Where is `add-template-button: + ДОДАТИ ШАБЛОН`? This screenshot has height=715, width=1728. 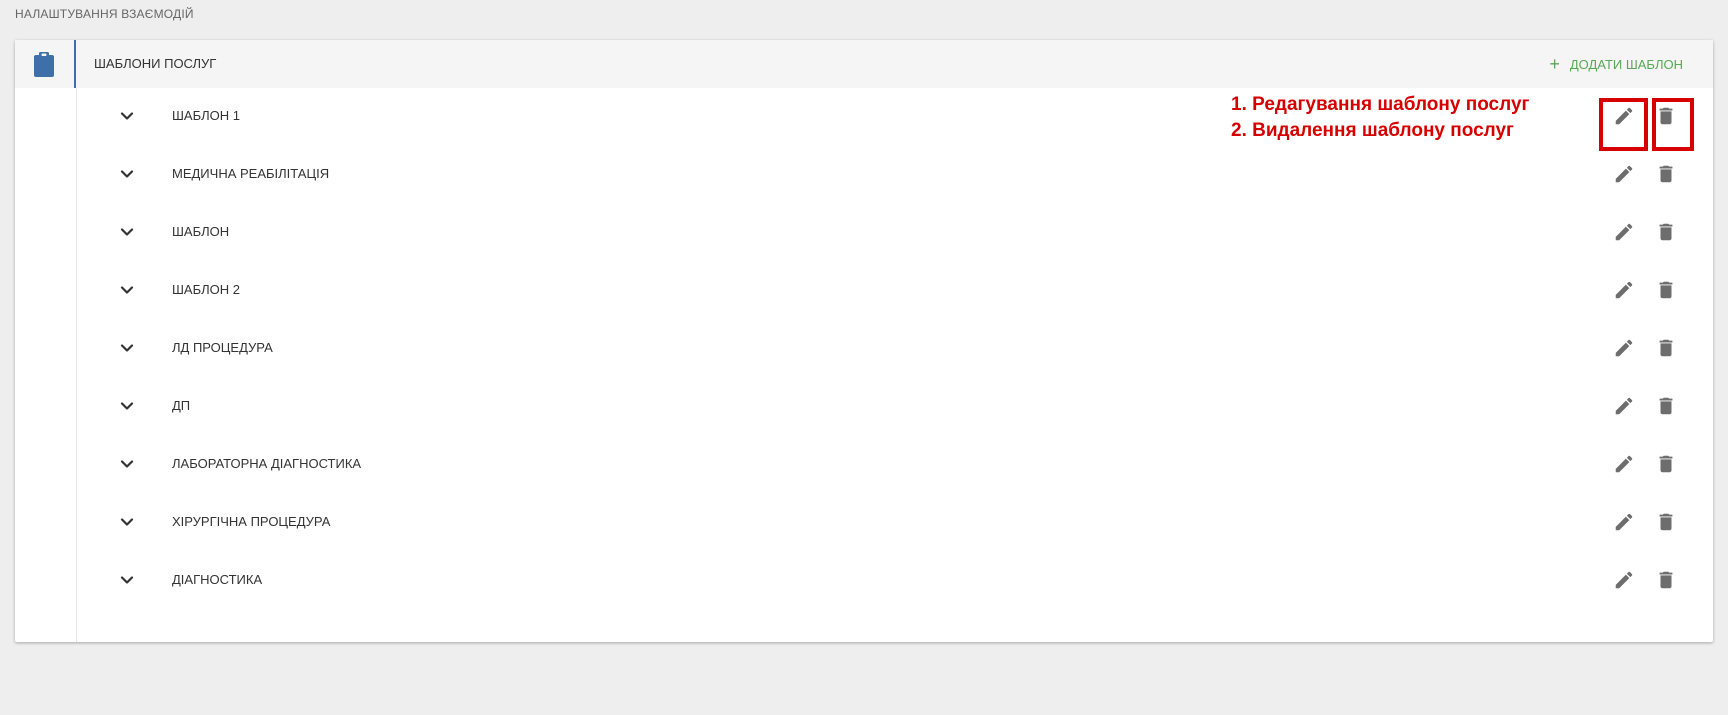 add-template-button: + ДОДАТИ ШАБЛОН is located at coordinates (1616, 64).